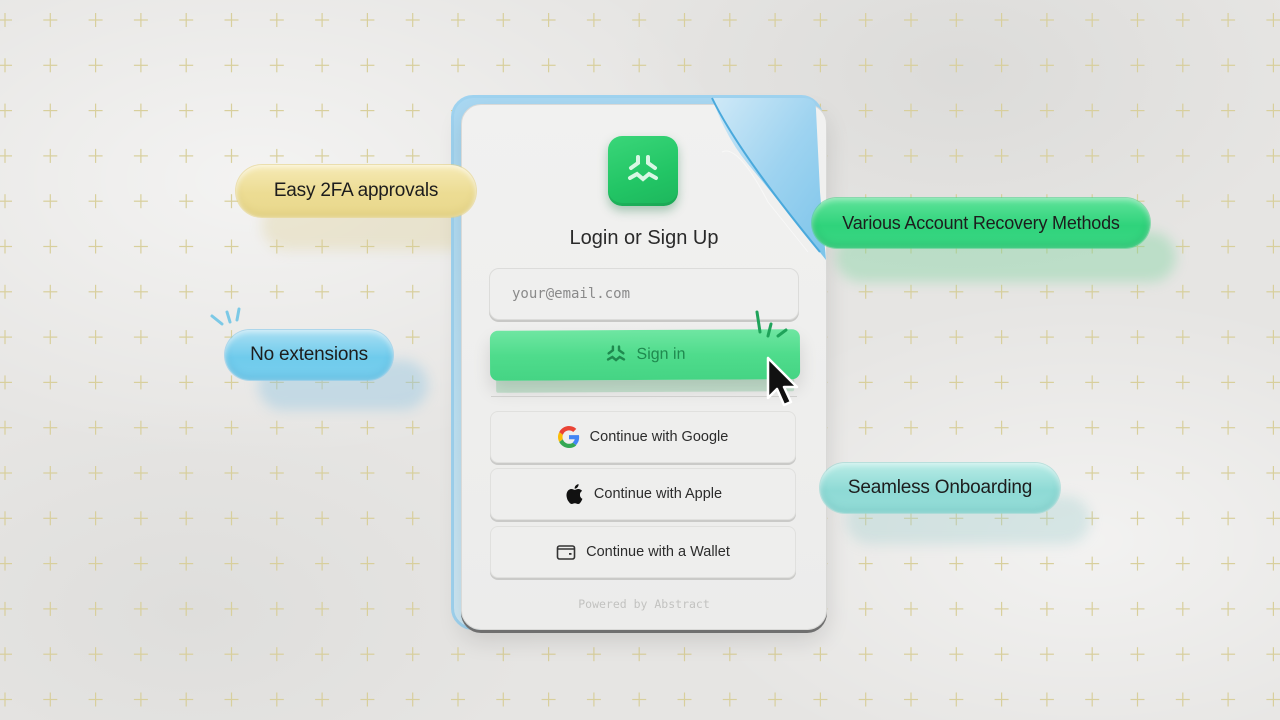 Image resolution: width=1280 pixels, height=720 pixels. I want to click on apple-icon, so click(574, 494).